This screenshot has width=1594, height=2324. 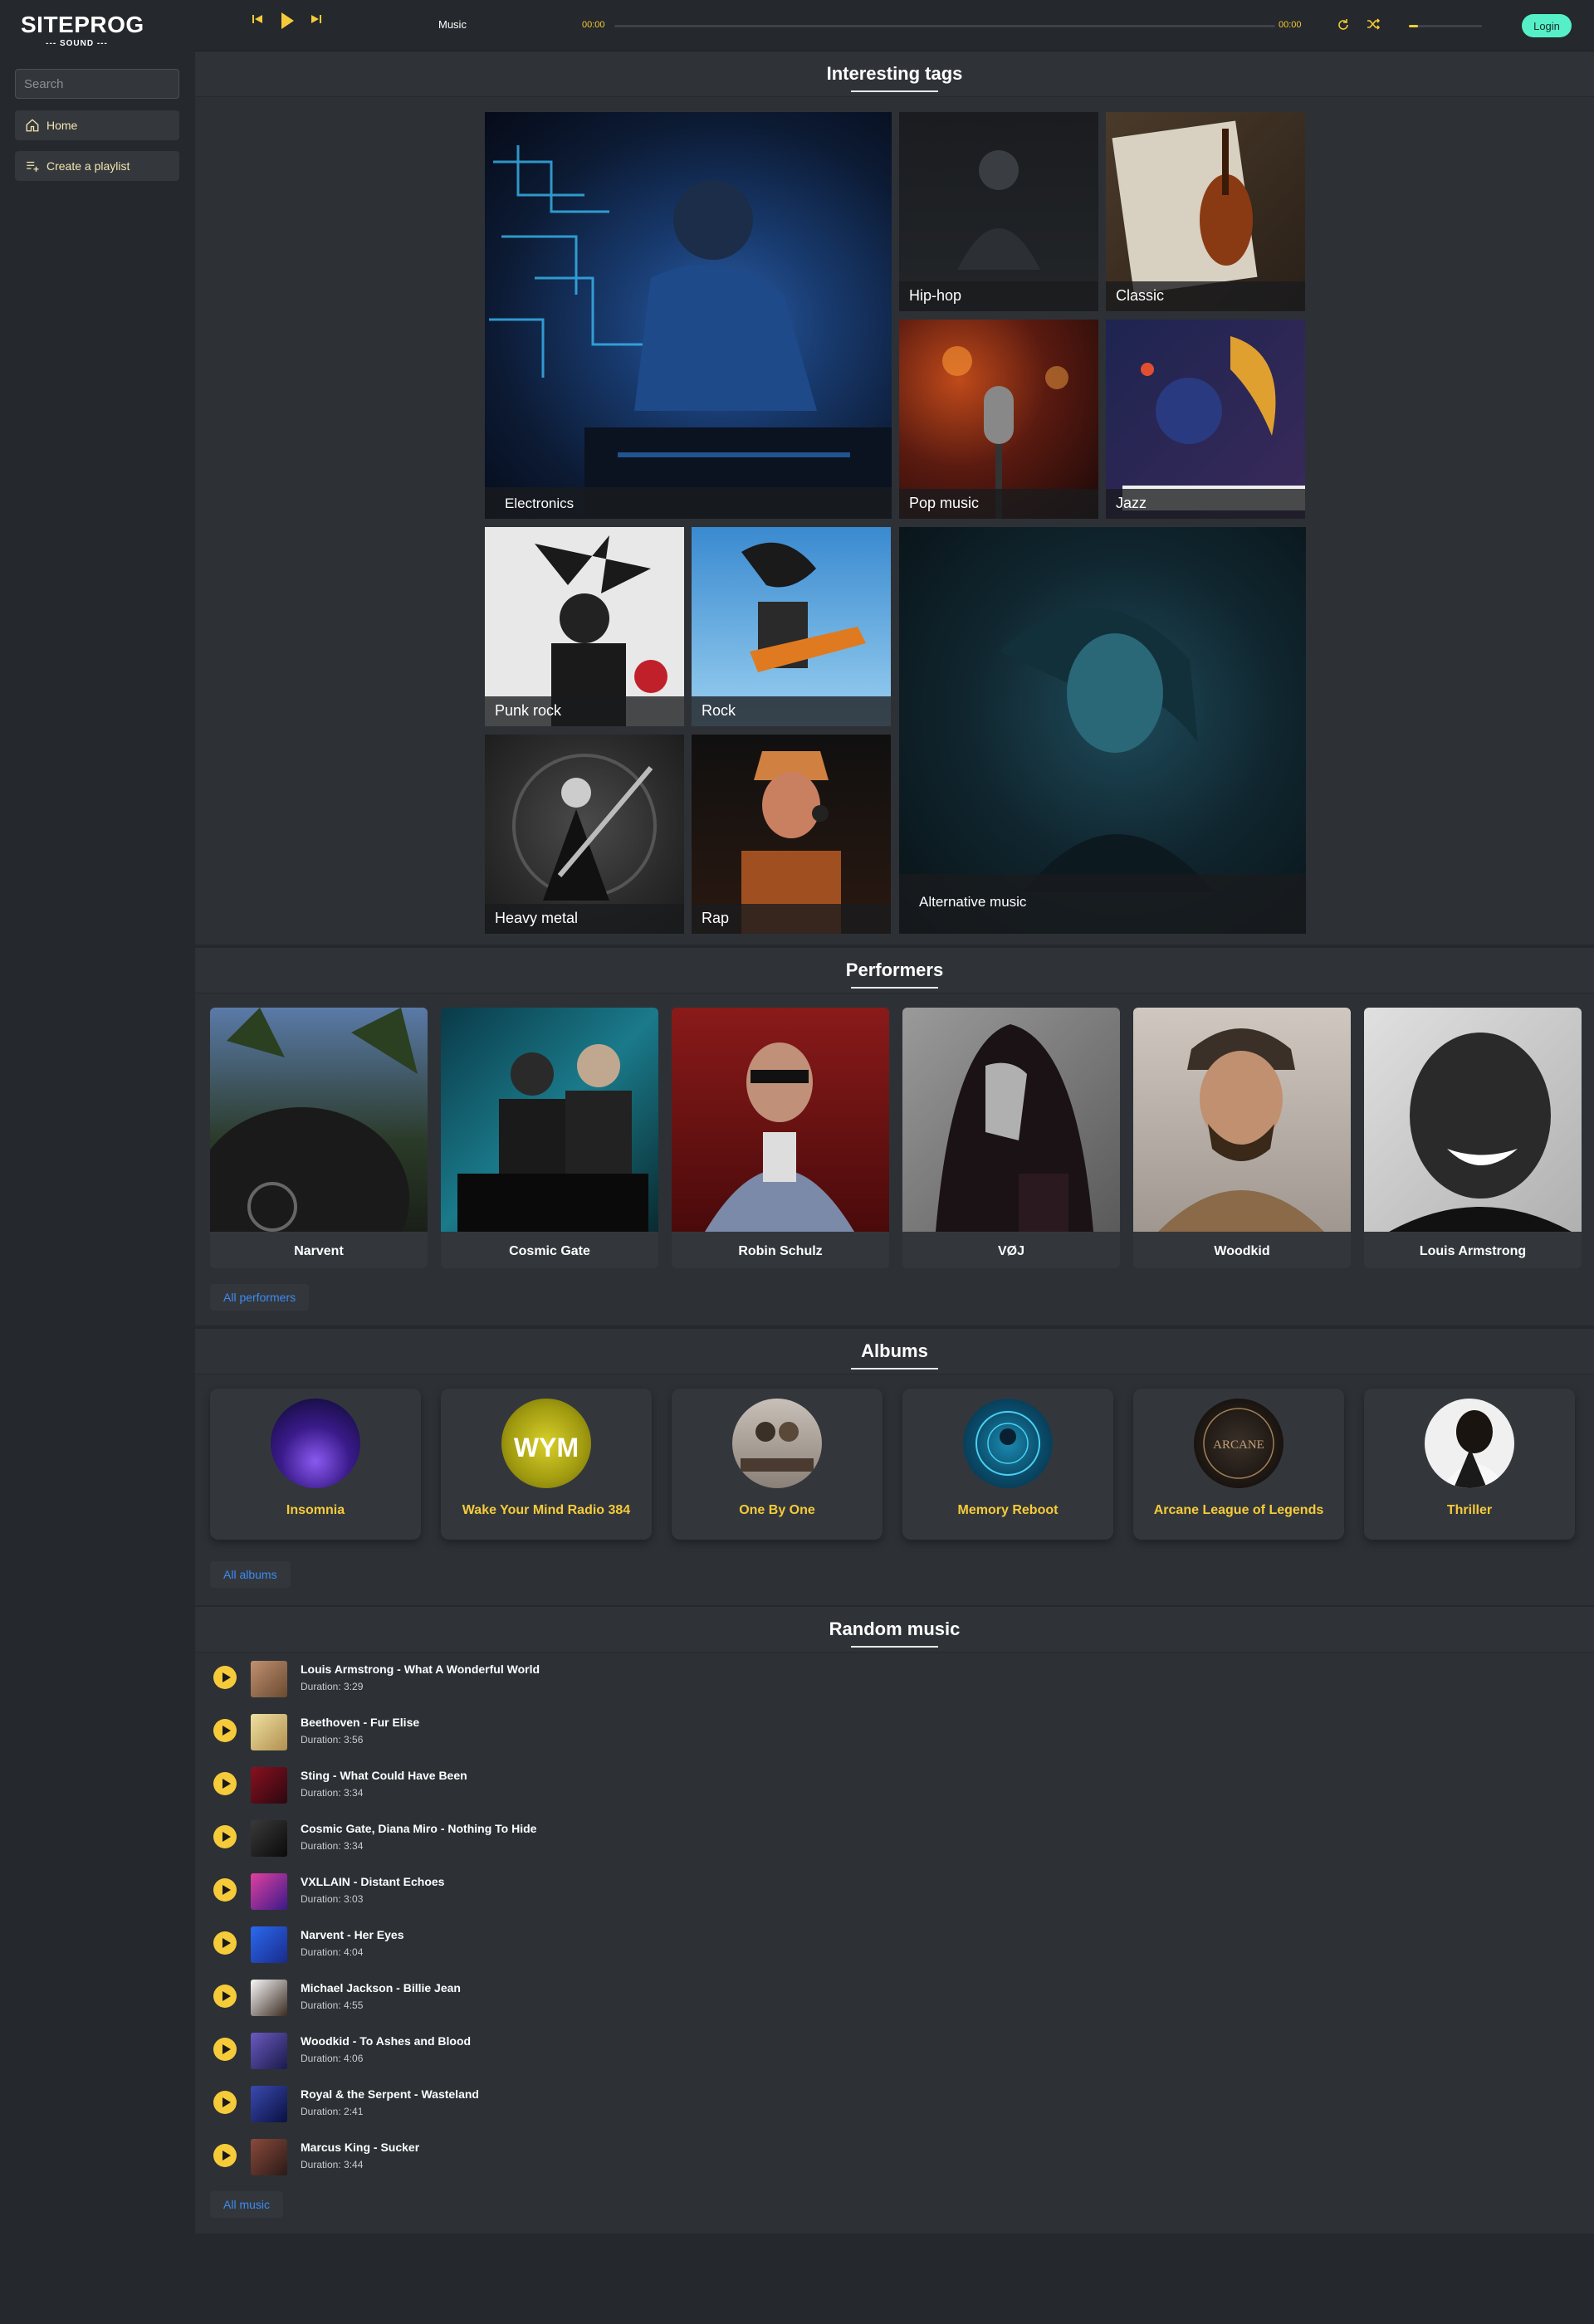 What do you see at coordinates (1205, 419) in the screenshot?
I see `tag-tile-jazz: Jazz` at bounding box center [1205, 419].